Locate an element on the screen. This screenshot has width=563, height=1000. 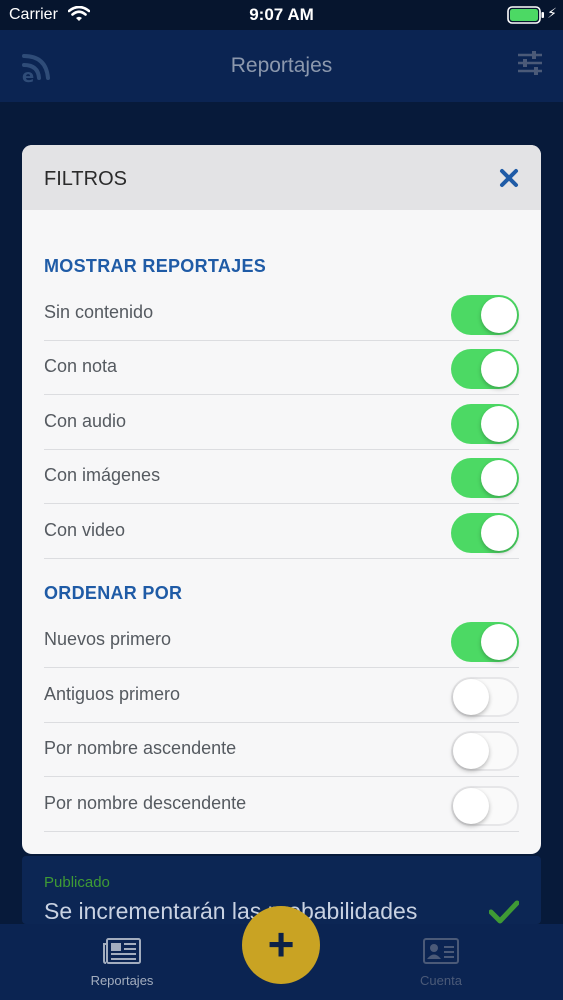
filter-row-con-nota: Con nota is located at coordinates (281, 368).